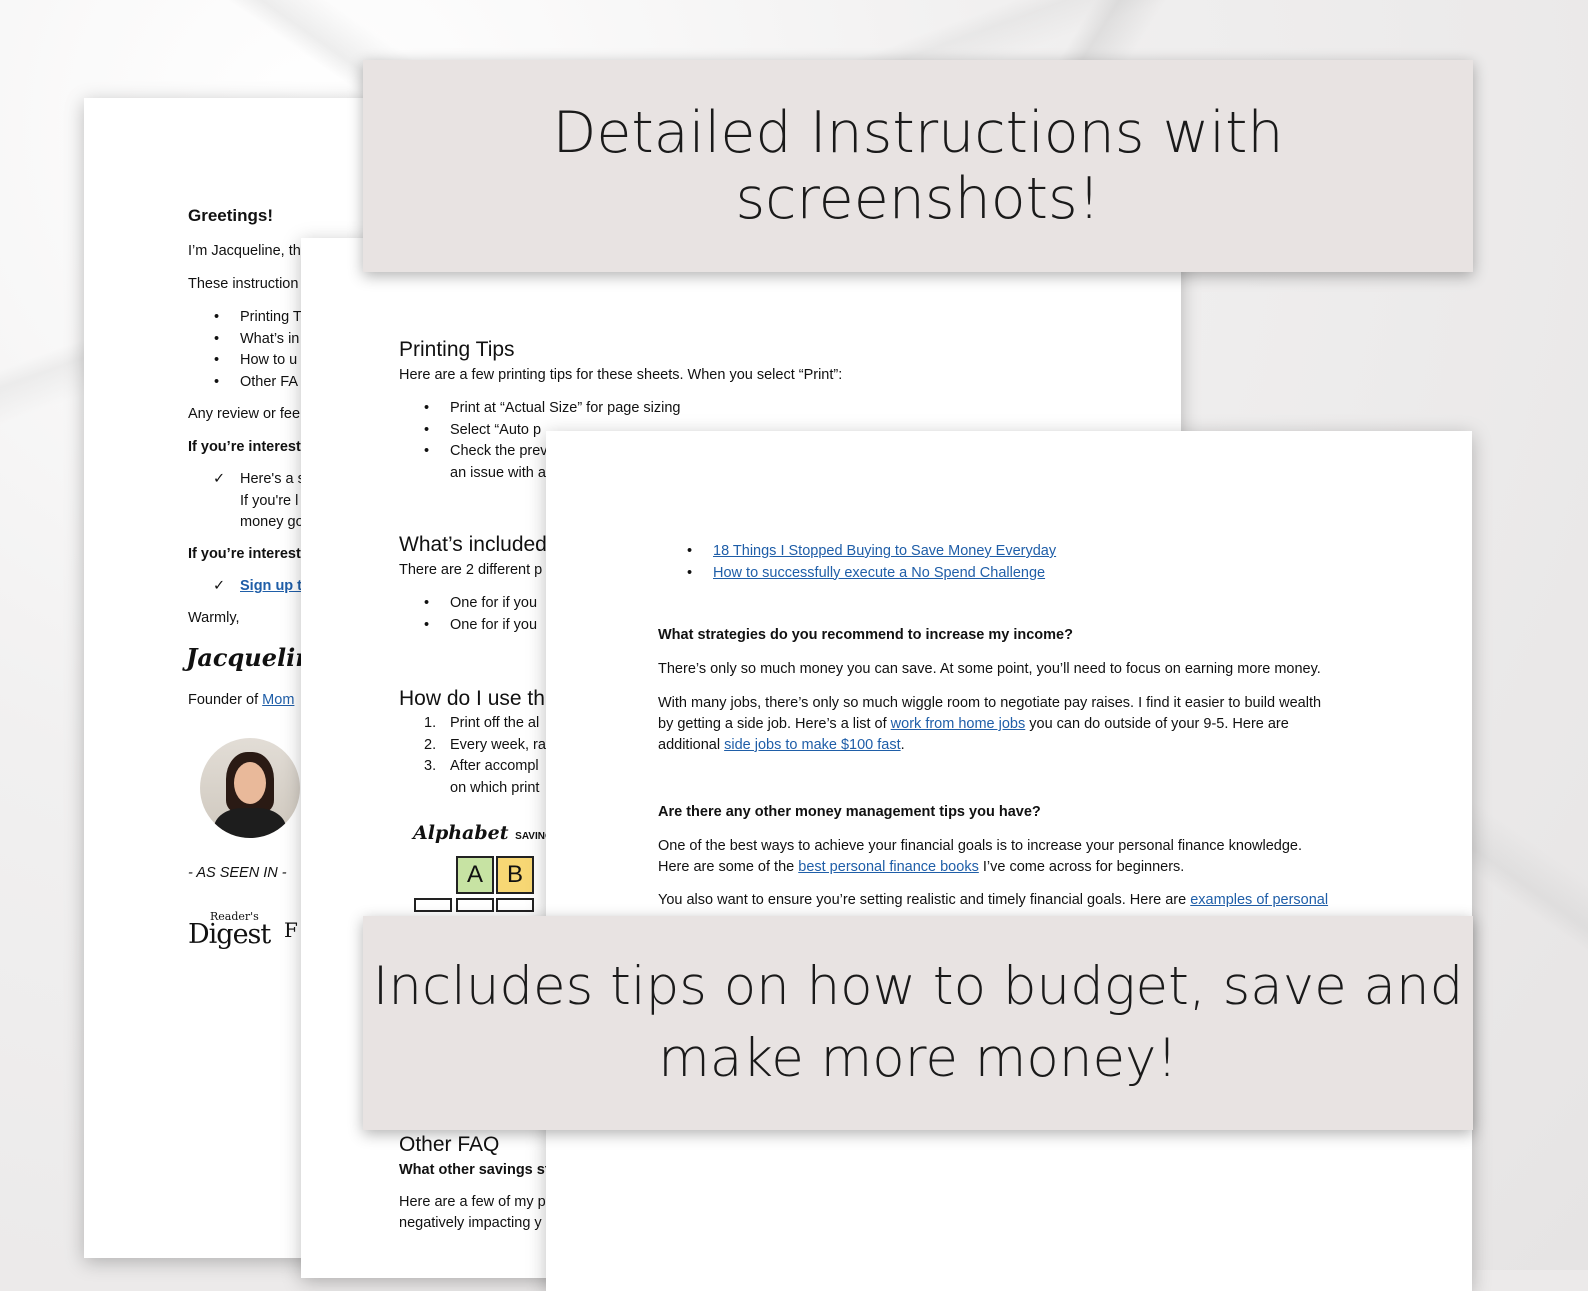  I want to click on list-item: • What’s in, so click(257, 338).